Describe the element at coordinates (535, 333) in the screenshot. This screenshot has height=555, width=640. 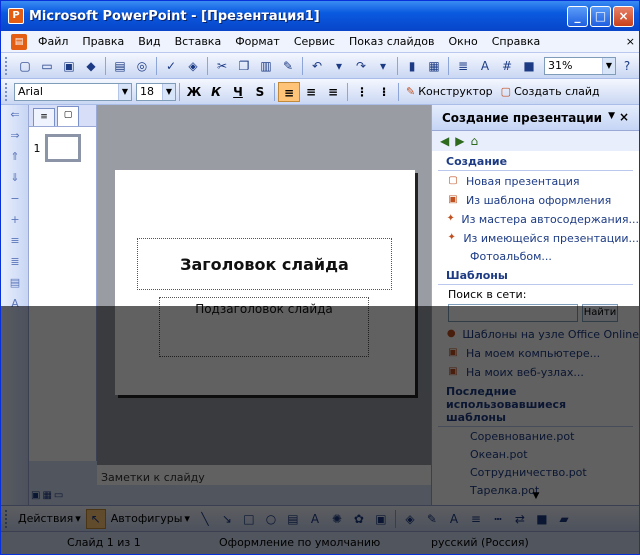
I see `link-office-online-templates: ● Шаблоны на узле Office Online` at that location.